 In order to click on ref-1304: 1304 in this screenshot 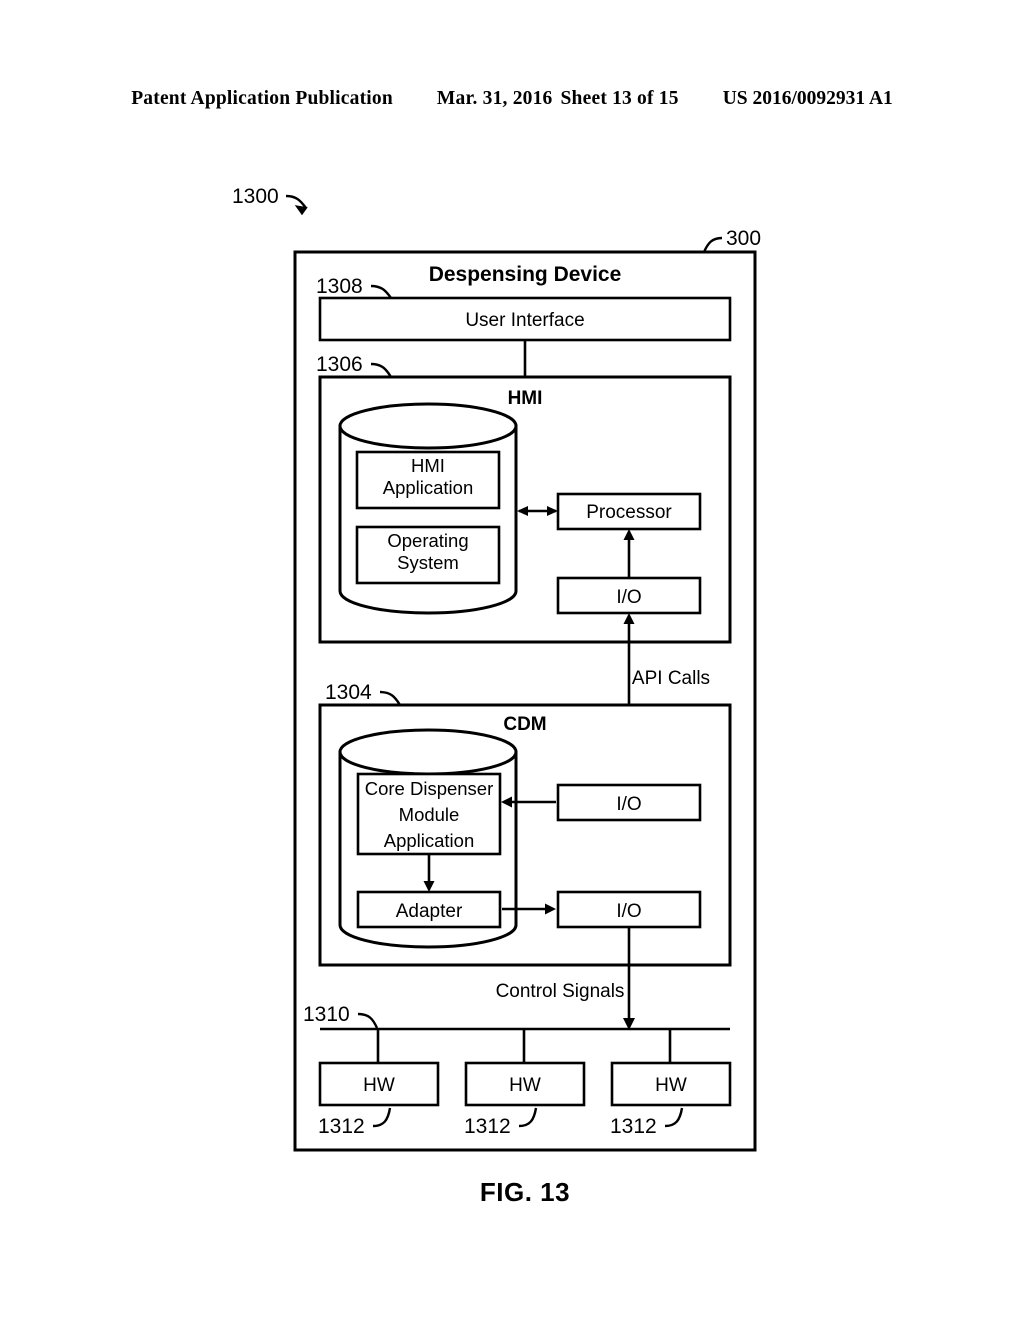, I will do `click(348, 692)`.